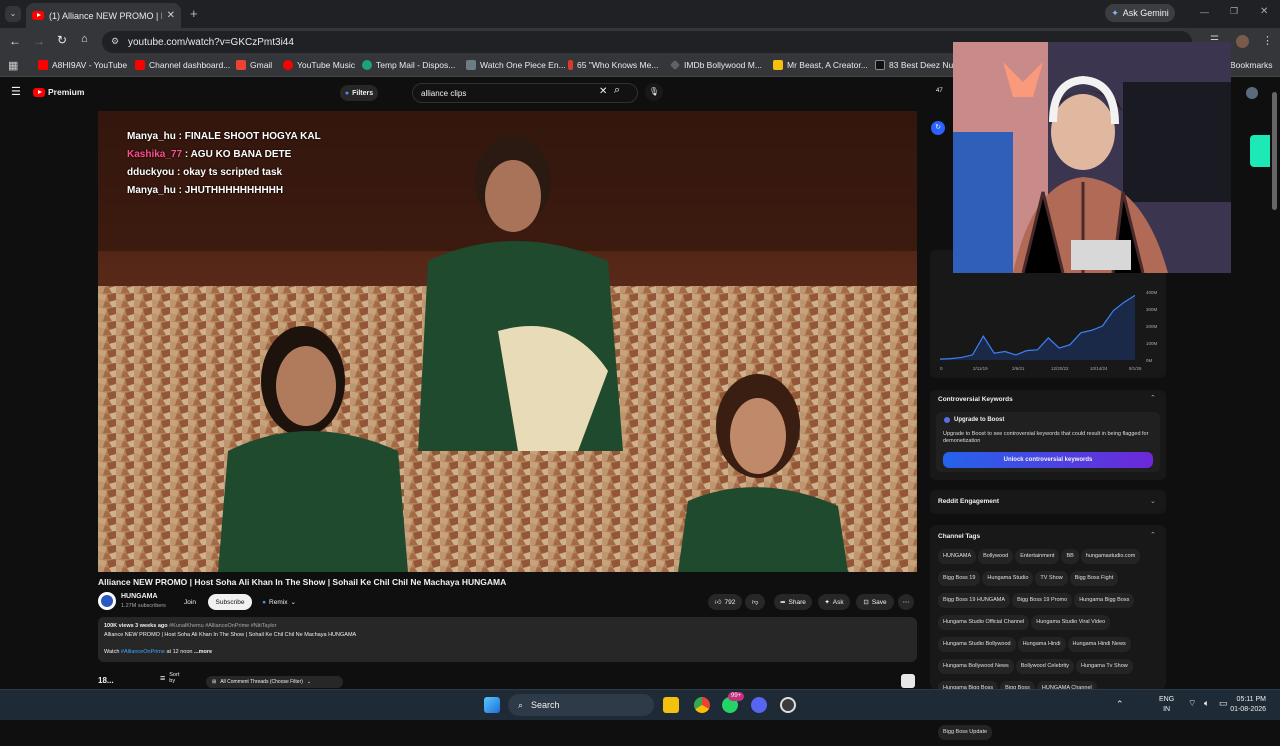 This screenshot has height=746, width=1280. Describe the element at coordinates (82, 65) in the screenshot. I see `bookmark-a8hi9av: A8HI9AV - YouTube` at that location.